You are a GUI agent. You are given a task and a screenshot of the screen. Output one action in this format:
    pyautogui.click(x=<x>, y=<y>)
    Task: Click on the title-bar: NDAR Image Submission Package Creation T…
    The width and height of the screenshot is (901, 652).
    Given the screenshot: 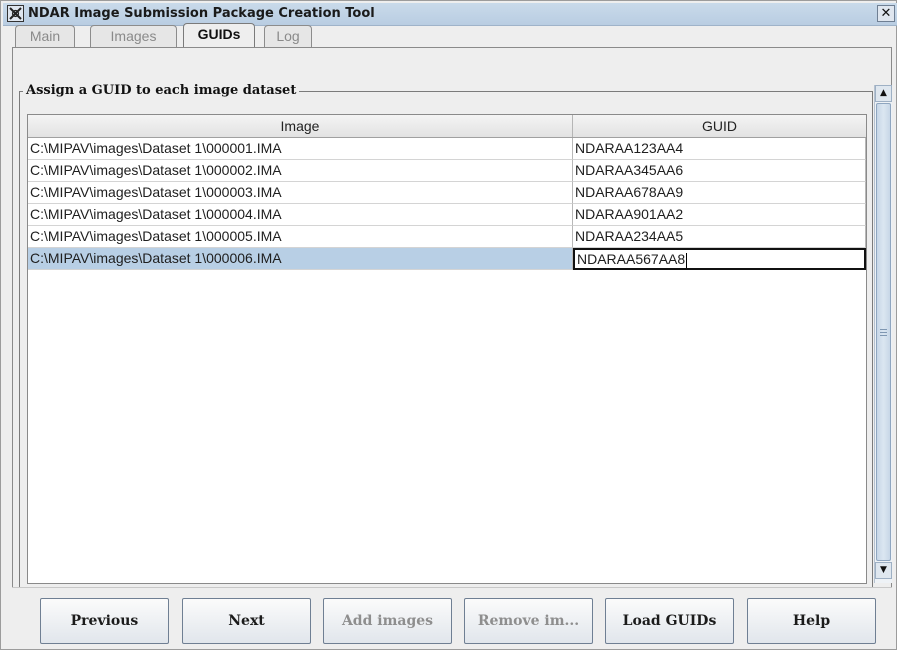 What is the action you would take?
    pyautogui.click(x=450, y=14)
    